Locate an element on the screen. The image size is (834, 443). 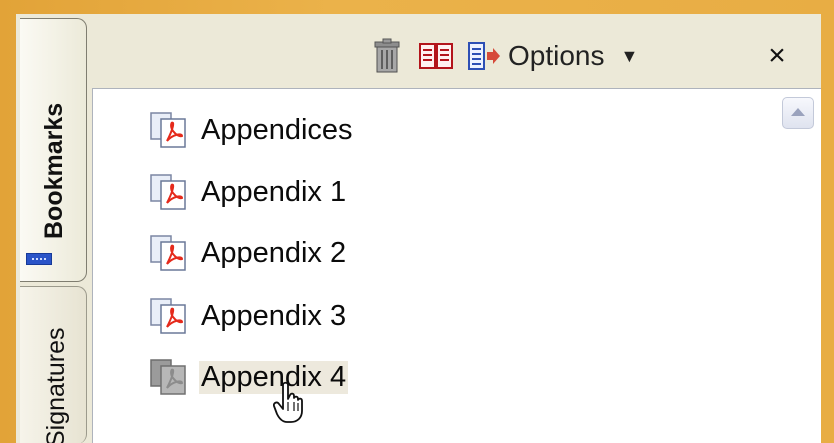
options-menu-button: Options ▼ is located at coordinates (593, 56).